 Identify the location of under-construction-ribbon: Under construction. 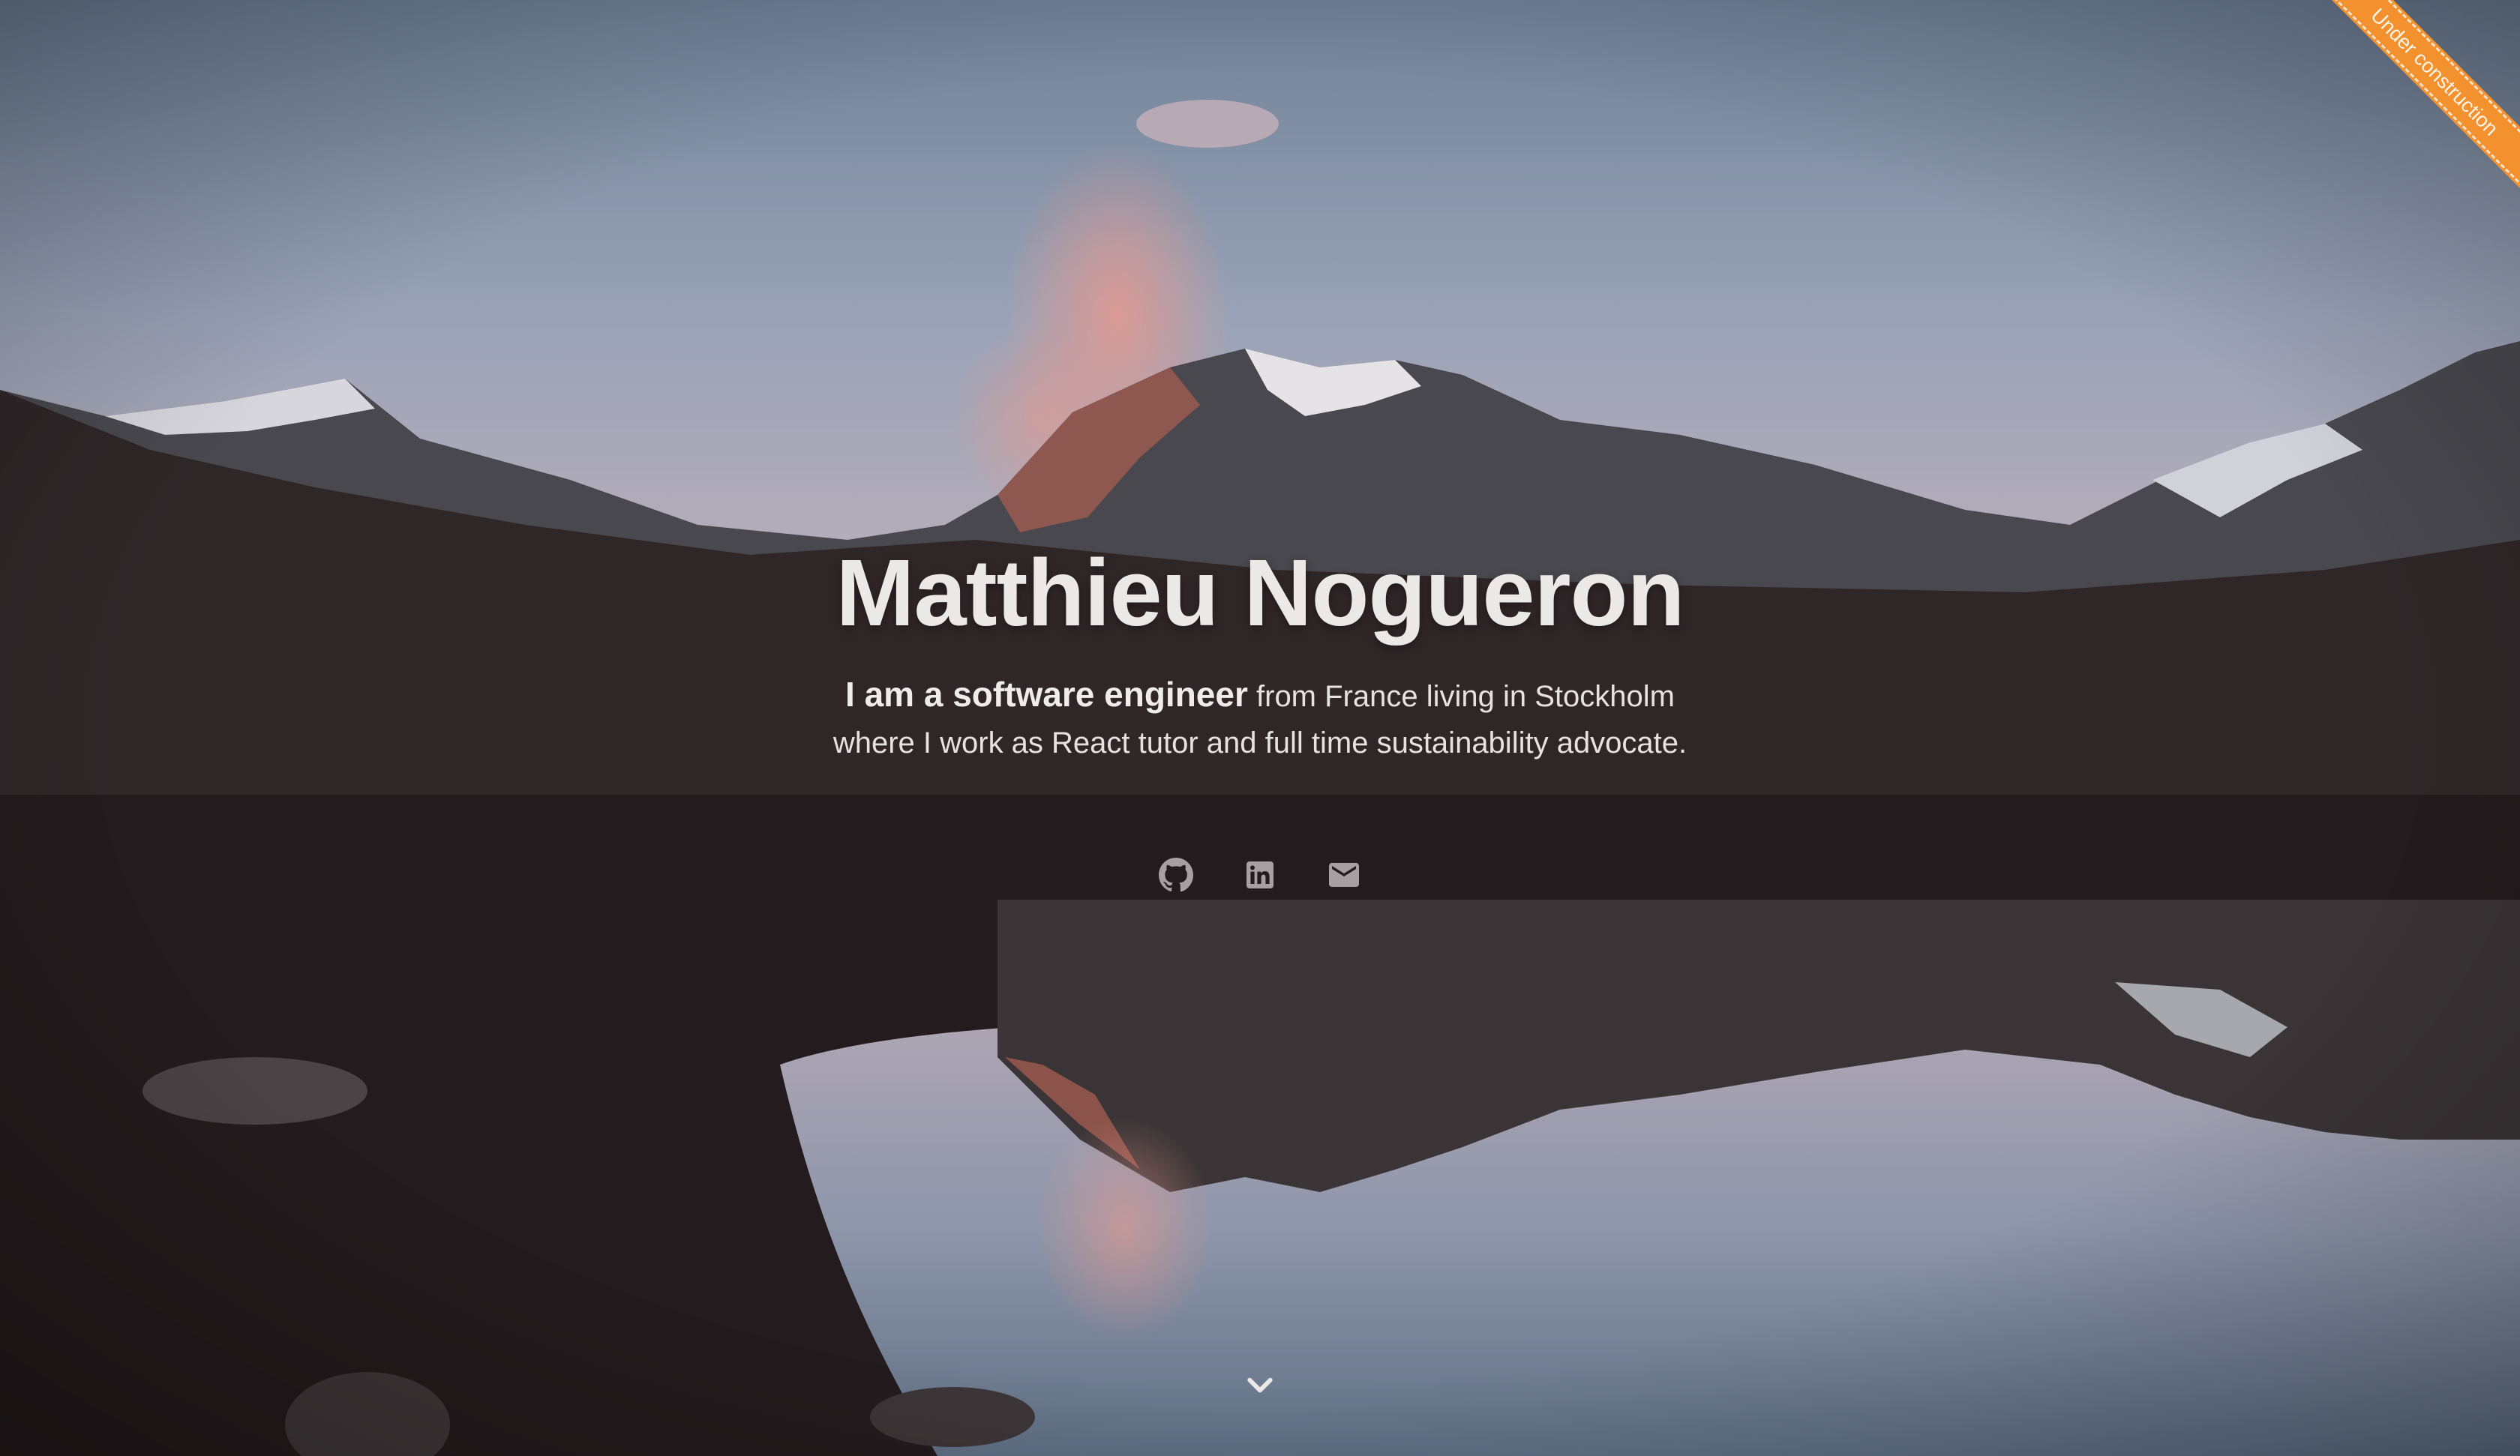
(2422, 97).